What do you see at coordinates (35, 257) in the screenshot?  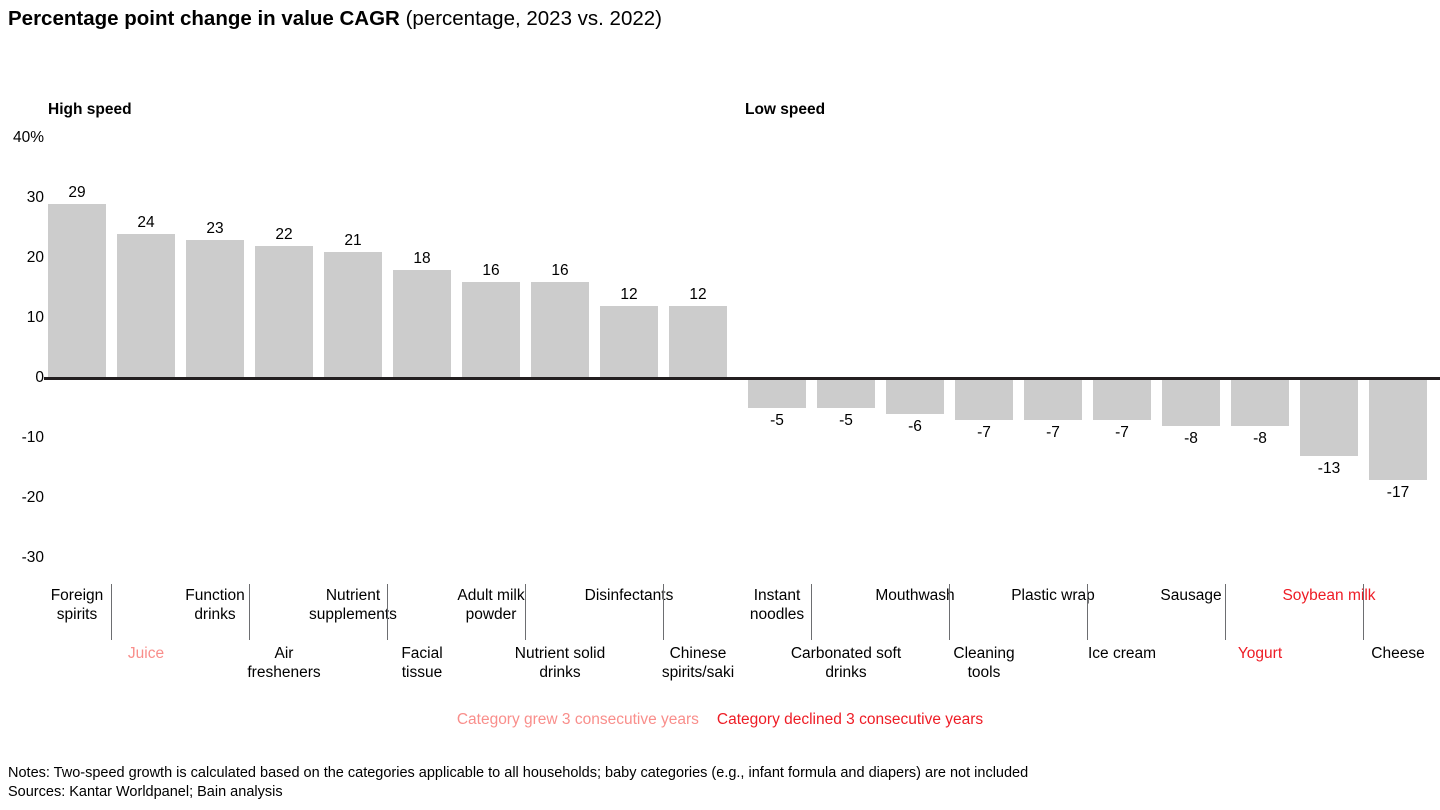 I see `y-axis-tick-label: 20` at bounding box center [35, 257].